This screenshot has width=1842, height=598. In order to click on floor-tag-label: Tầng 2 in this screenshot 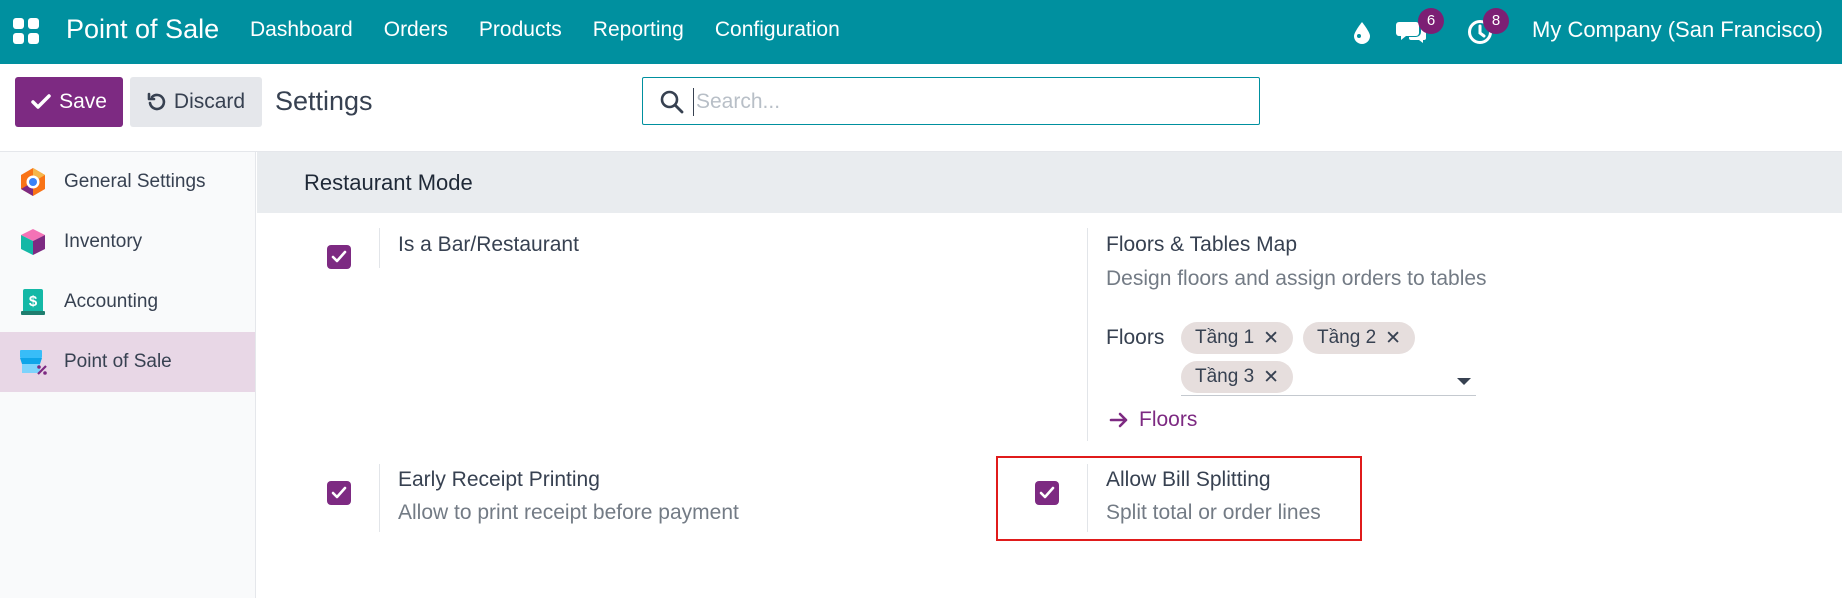, I will do `click(1347, 337)`.